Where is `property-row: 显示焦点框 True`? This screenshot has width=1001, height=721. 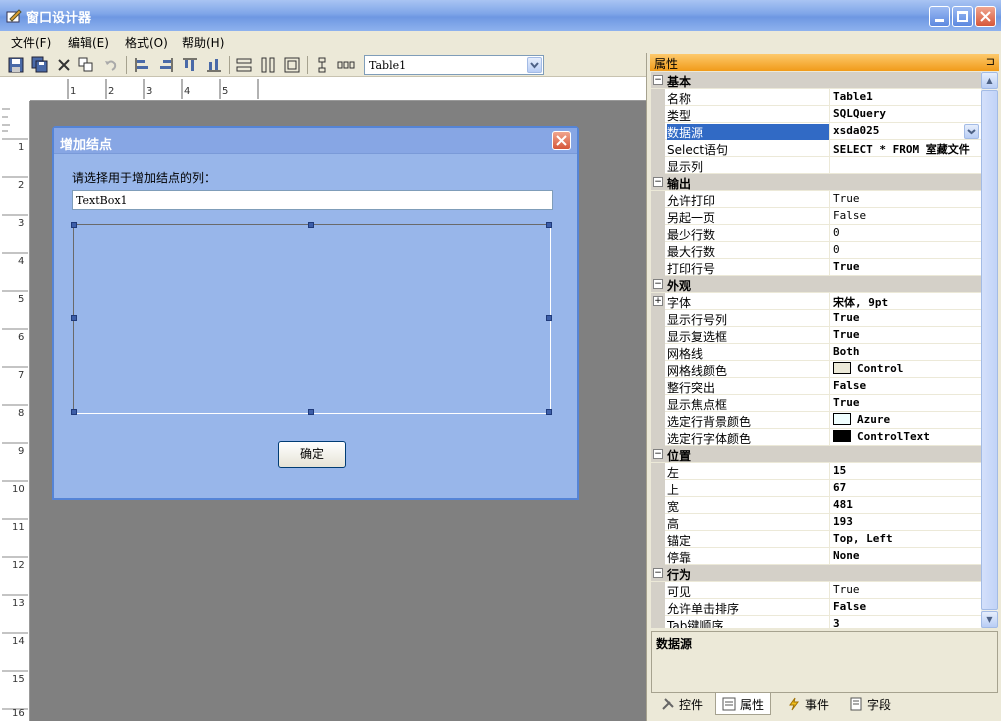 property-row: 显示焦点框 True is located at coordinates (816, 403).